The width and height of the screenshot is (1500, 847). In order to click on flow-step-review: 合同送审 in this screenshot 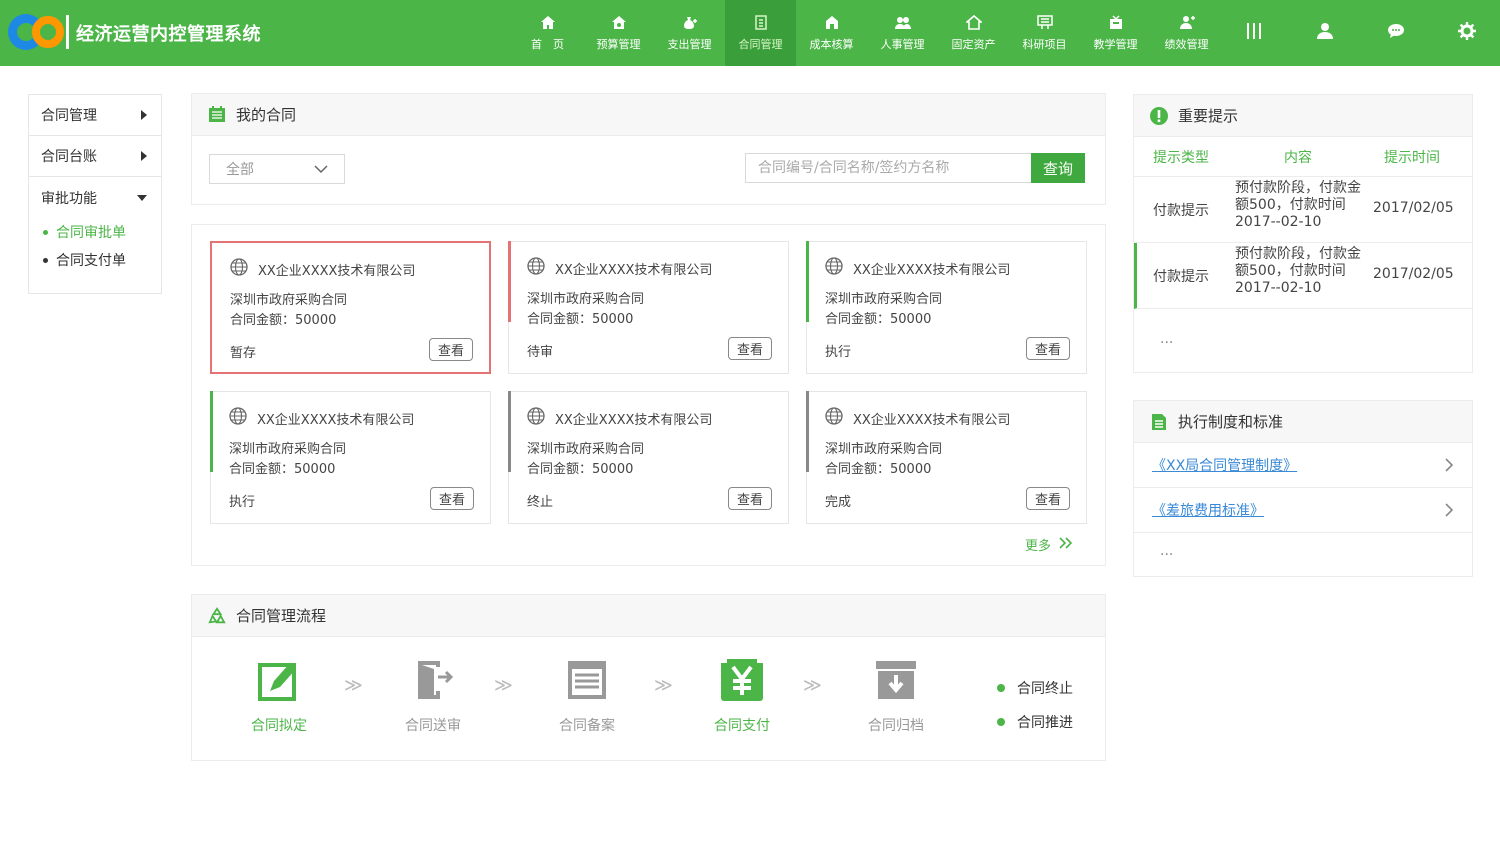, I will do `click(433, 696)`.